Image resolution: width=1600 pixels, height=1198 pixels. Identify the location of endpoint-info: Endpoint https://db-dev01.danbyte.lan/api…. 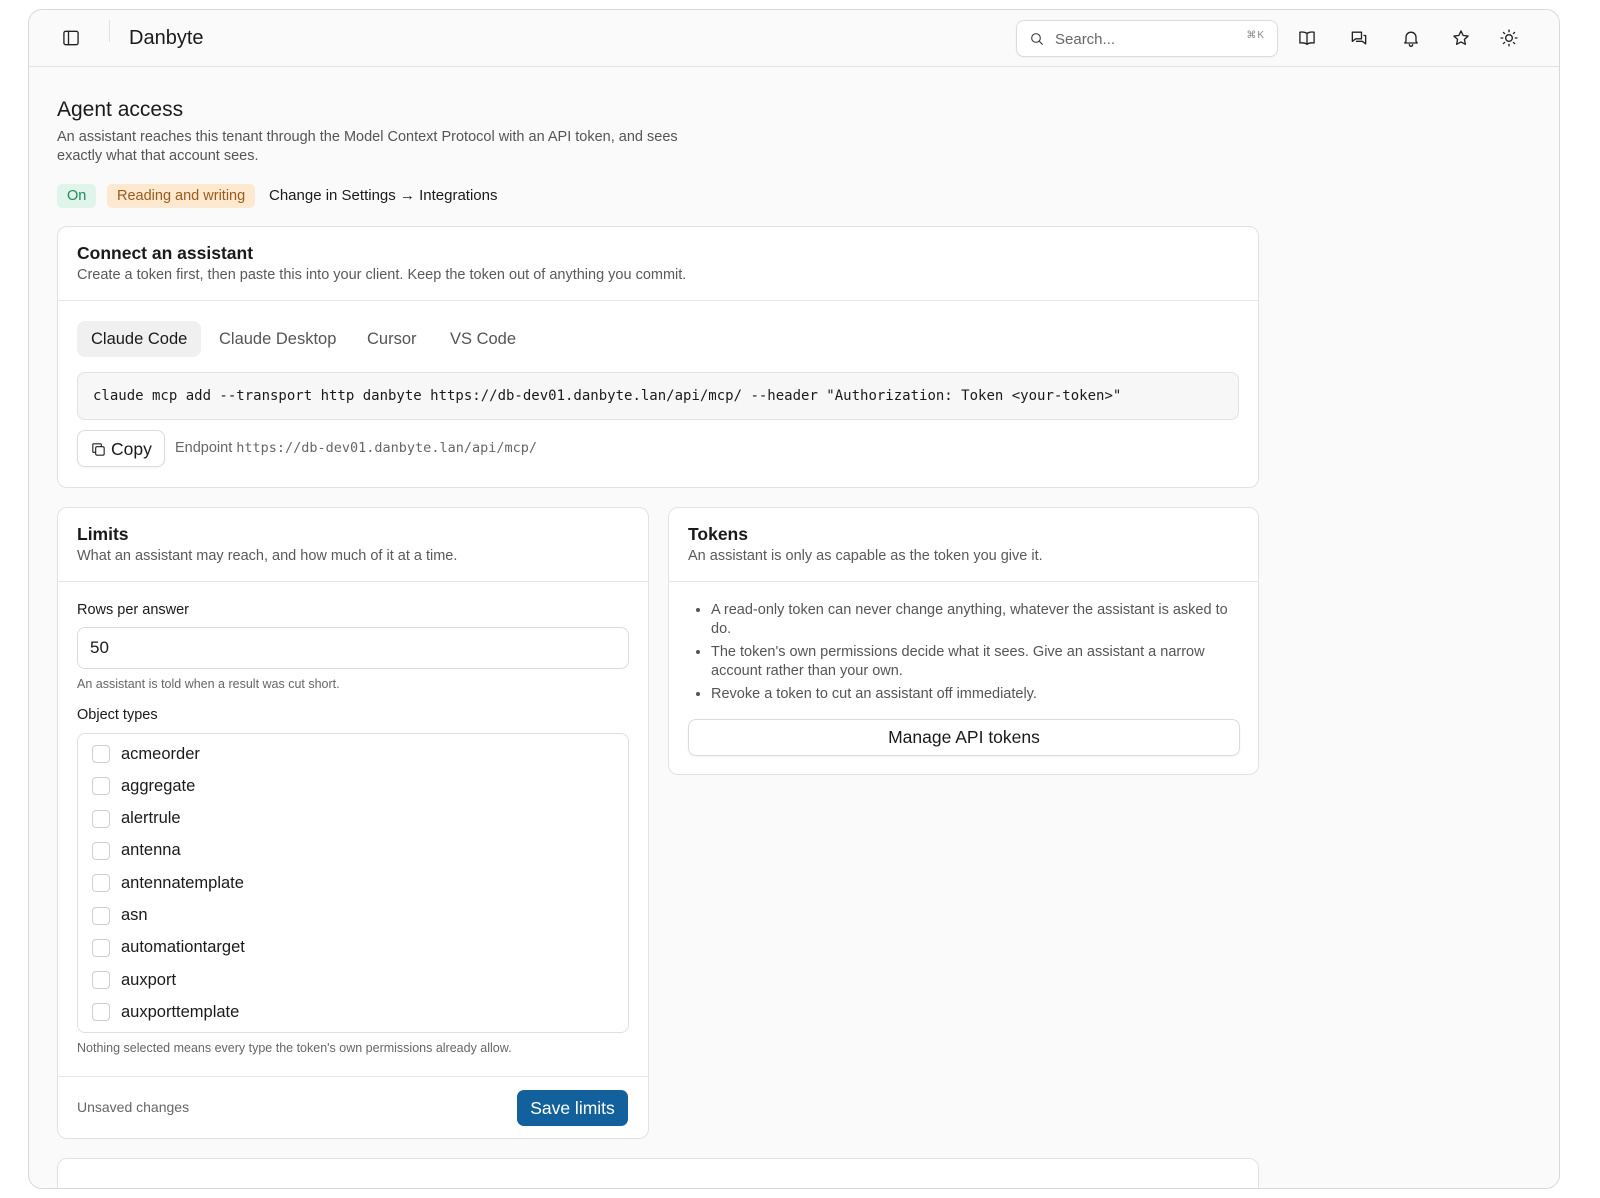
(356, 448).